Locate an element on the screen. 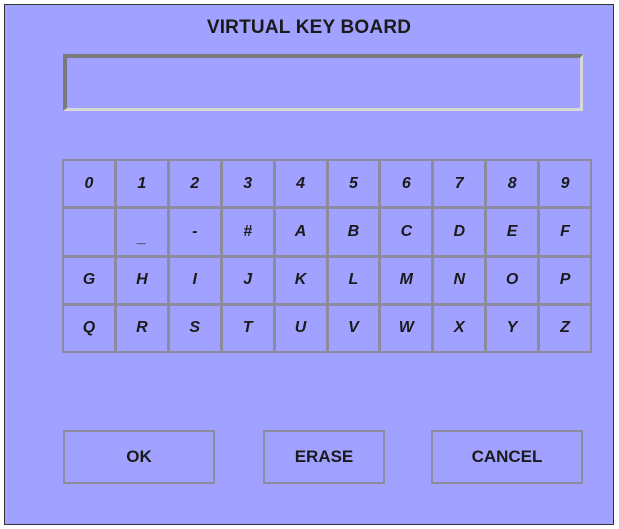 This screenshot has width=619, height=529. key-1: 1 is located at coordinates (141, 184).